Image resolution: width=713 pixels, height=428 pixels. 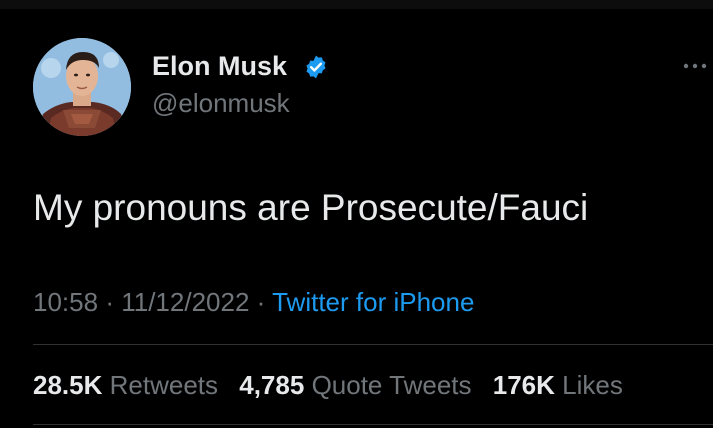 I want to click on more-options-icon, so click(x=695, y=66).